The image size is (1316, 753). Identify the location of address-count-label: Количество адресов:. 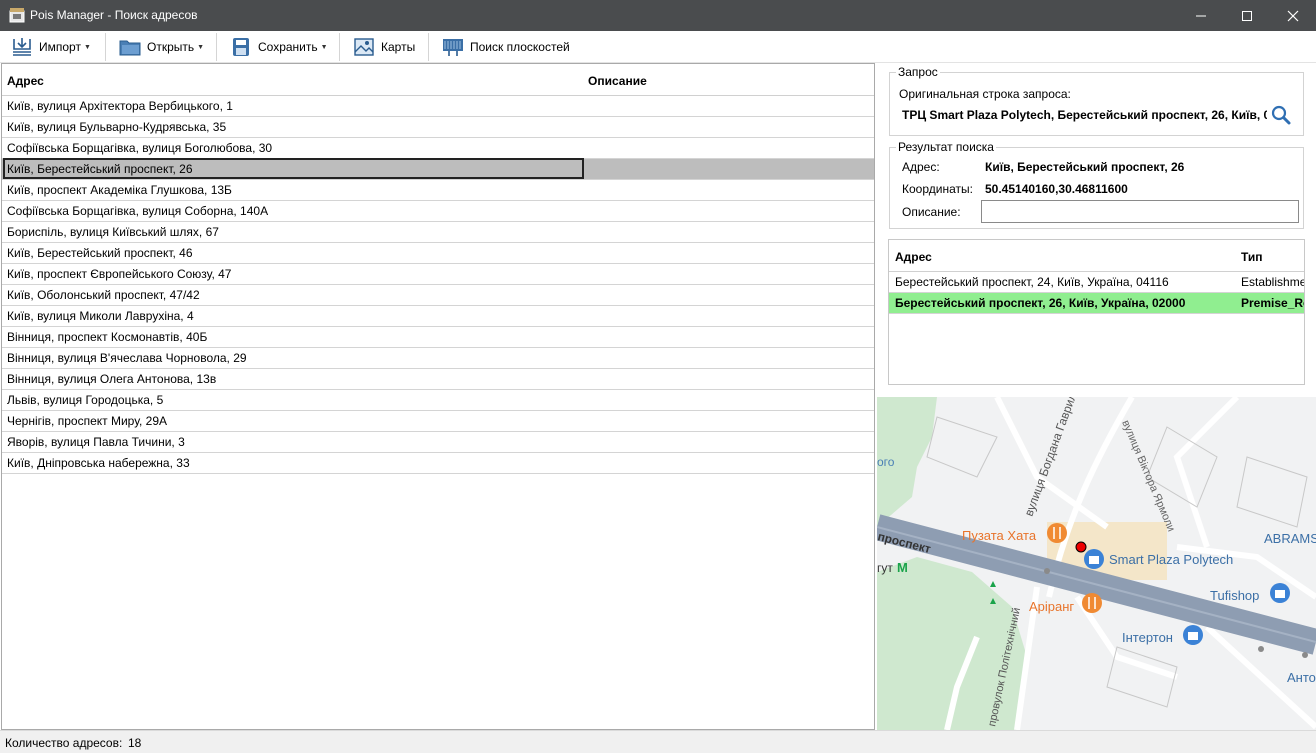
(64, 743).